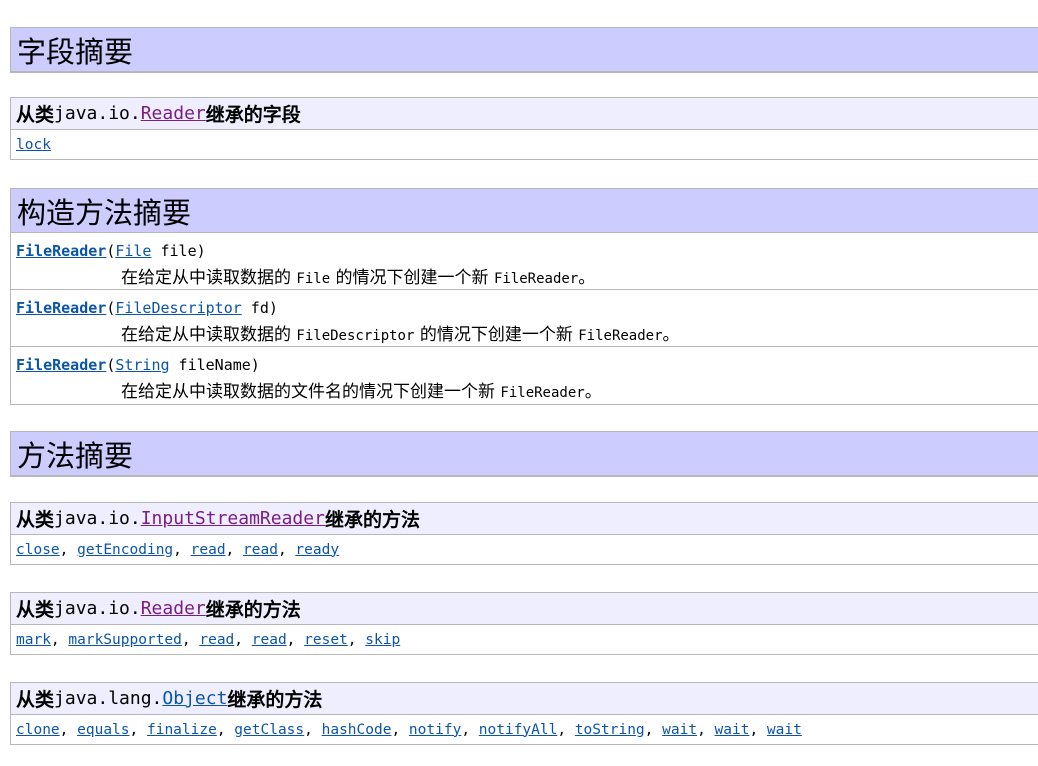  What do you see at coordinates (233, 518) in the screenshot?
I see `class-link-inputstreamreader: InputStreamReader` at bounding box center [233, 518].